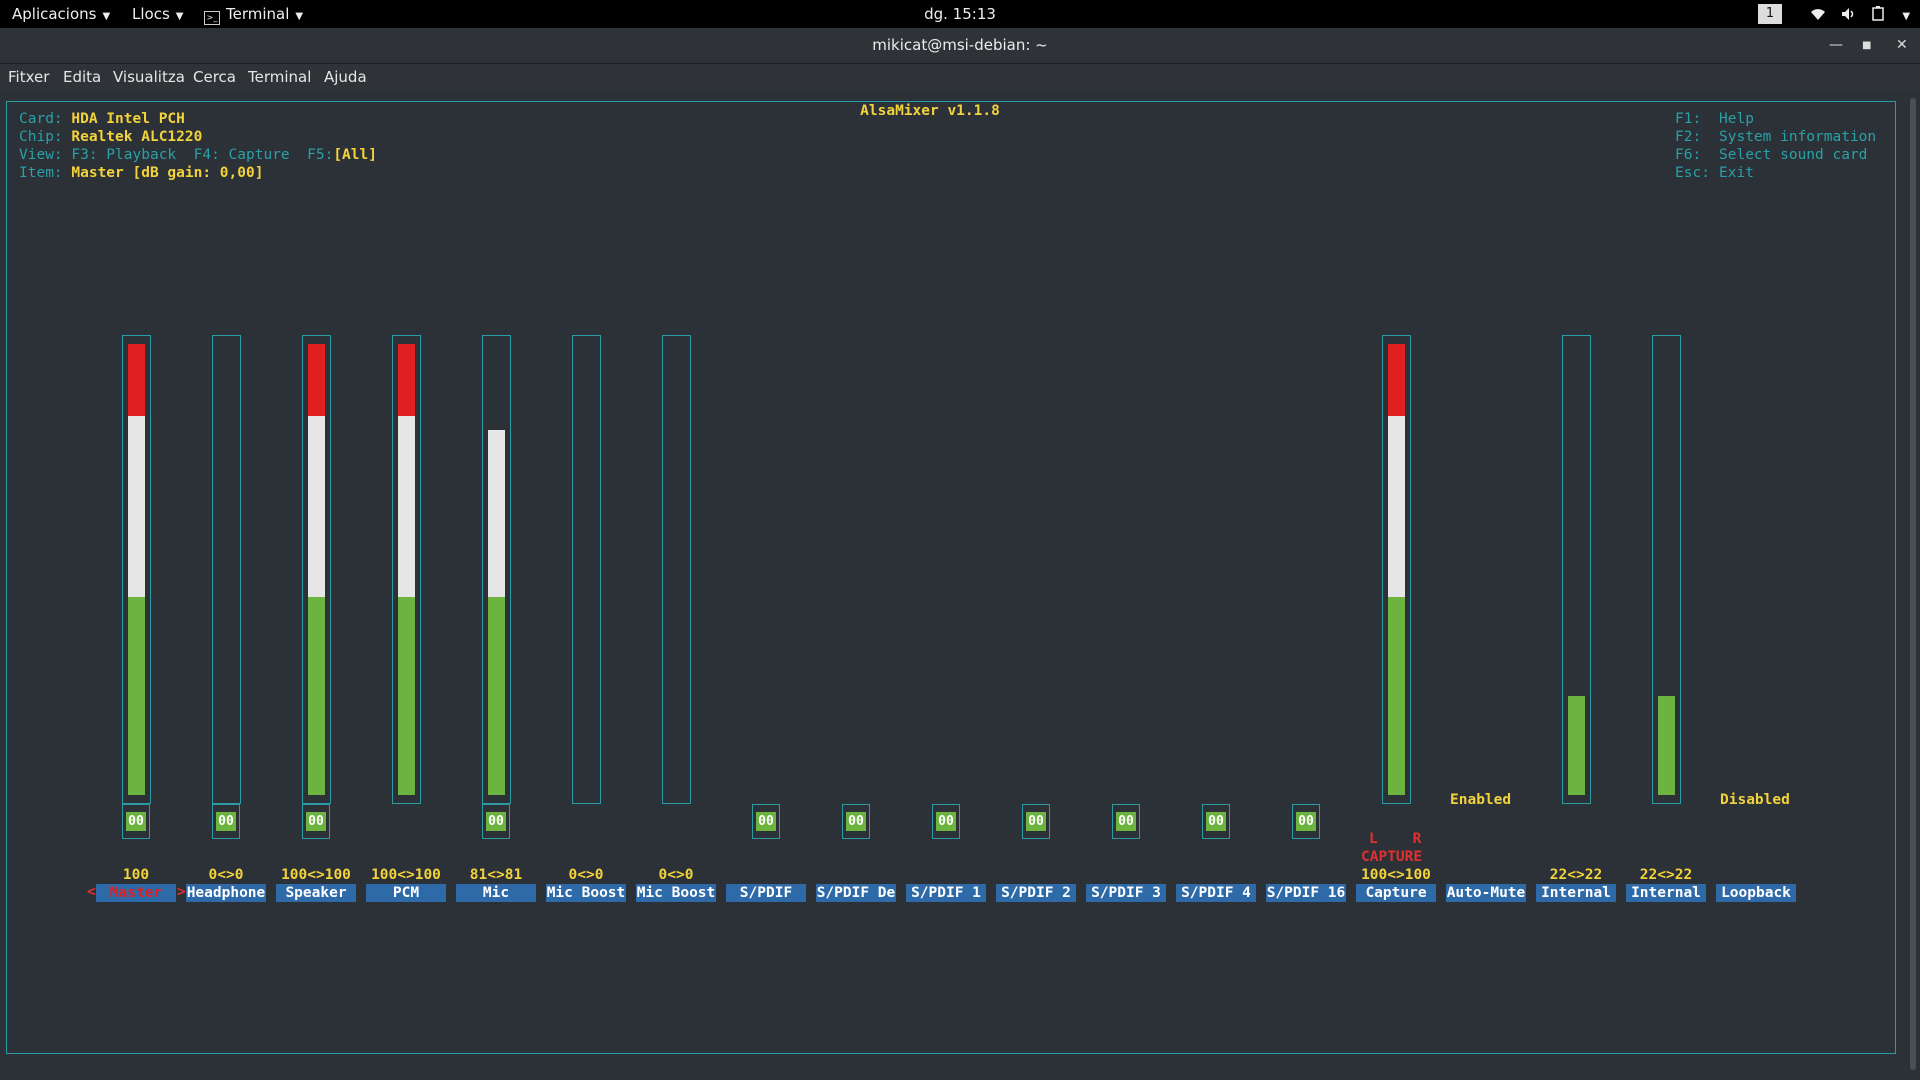 This screenshot has height=1080, width=1920. I want to click on channel-name: Mic, so click(496, 893).